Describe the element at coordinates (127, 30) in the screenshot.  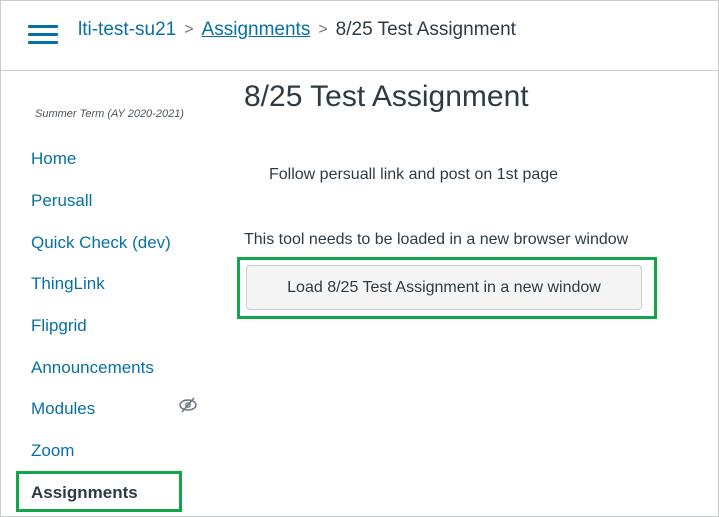
I see `breadcrumb-course-link: lti-test-su21` at that location.